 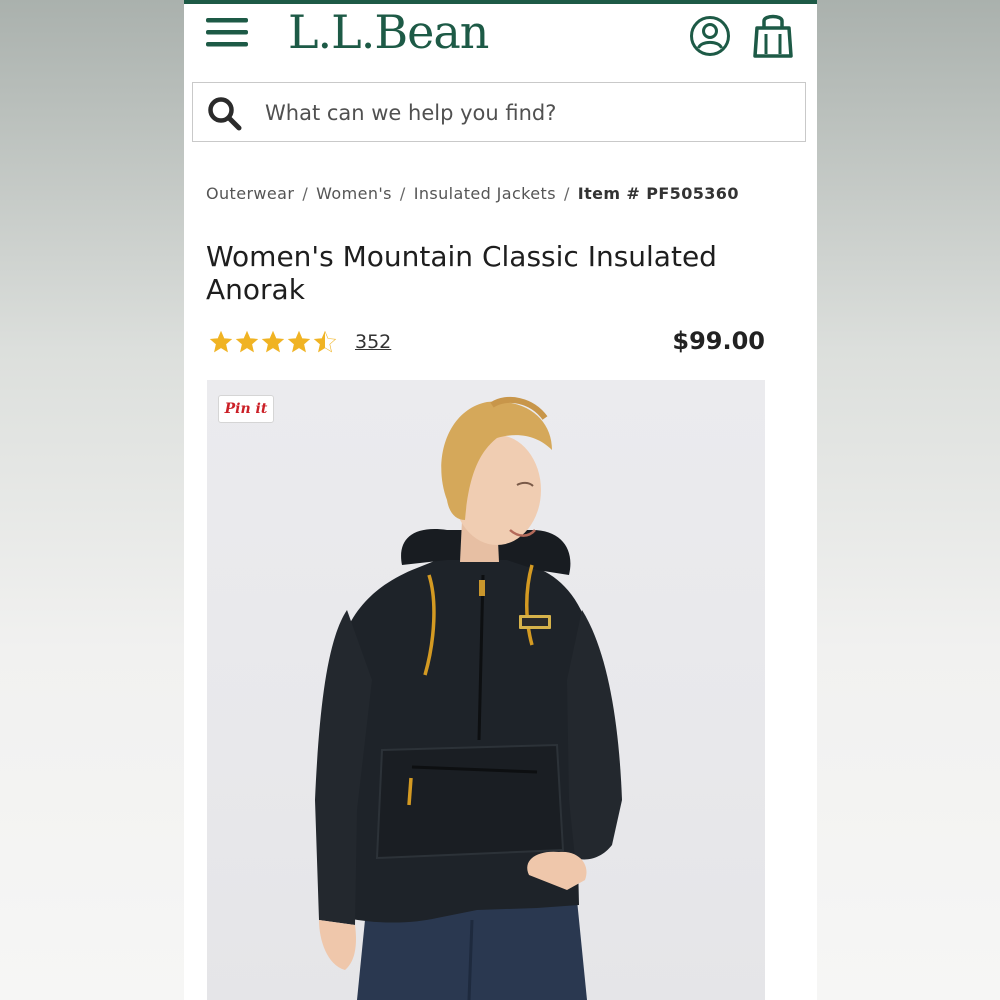 What do you see at coordinates (354, 193) in the screenshot?
I see `breadcrumb-item-womens: Women's` at bounding box center [354, 193].